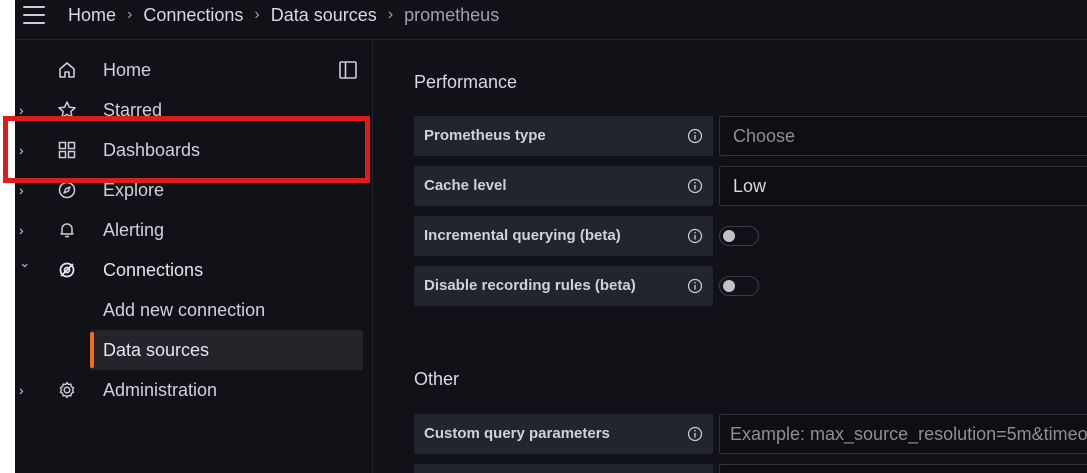 This screenshot has width=1087, height=473. What do you see at coordinates (134, 230) in the screenshot?
I see `sidebar-item-label: Alerting` at bounding box center [134, 230].